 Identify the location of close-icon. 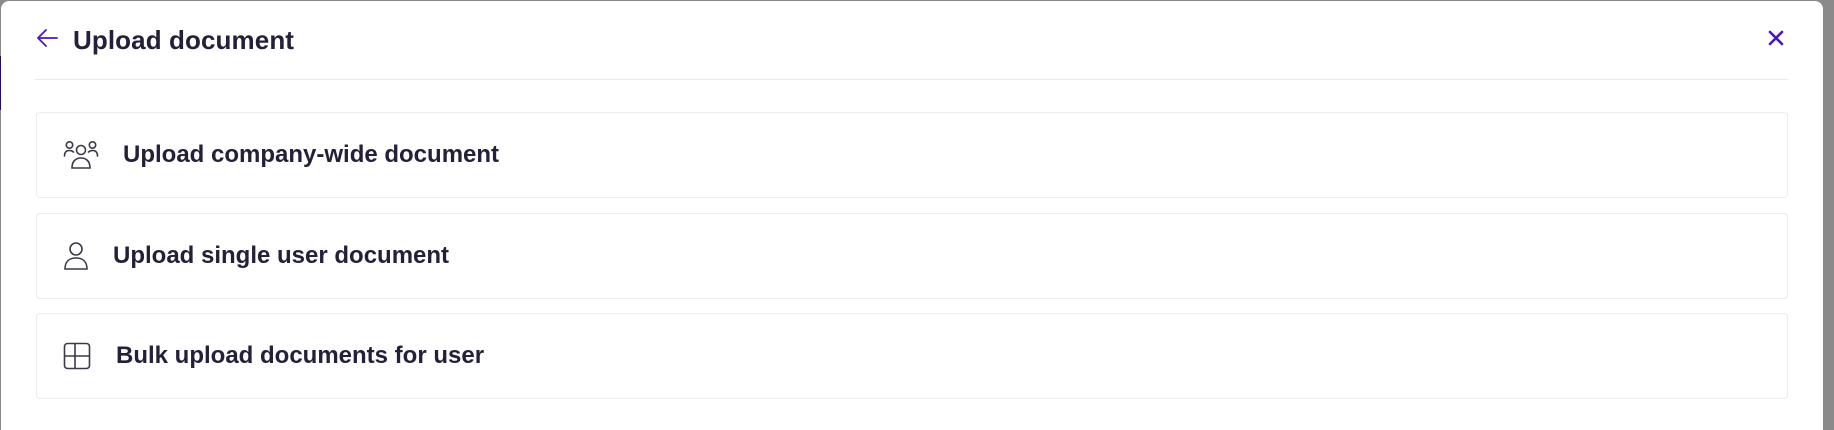
(1776, 40).